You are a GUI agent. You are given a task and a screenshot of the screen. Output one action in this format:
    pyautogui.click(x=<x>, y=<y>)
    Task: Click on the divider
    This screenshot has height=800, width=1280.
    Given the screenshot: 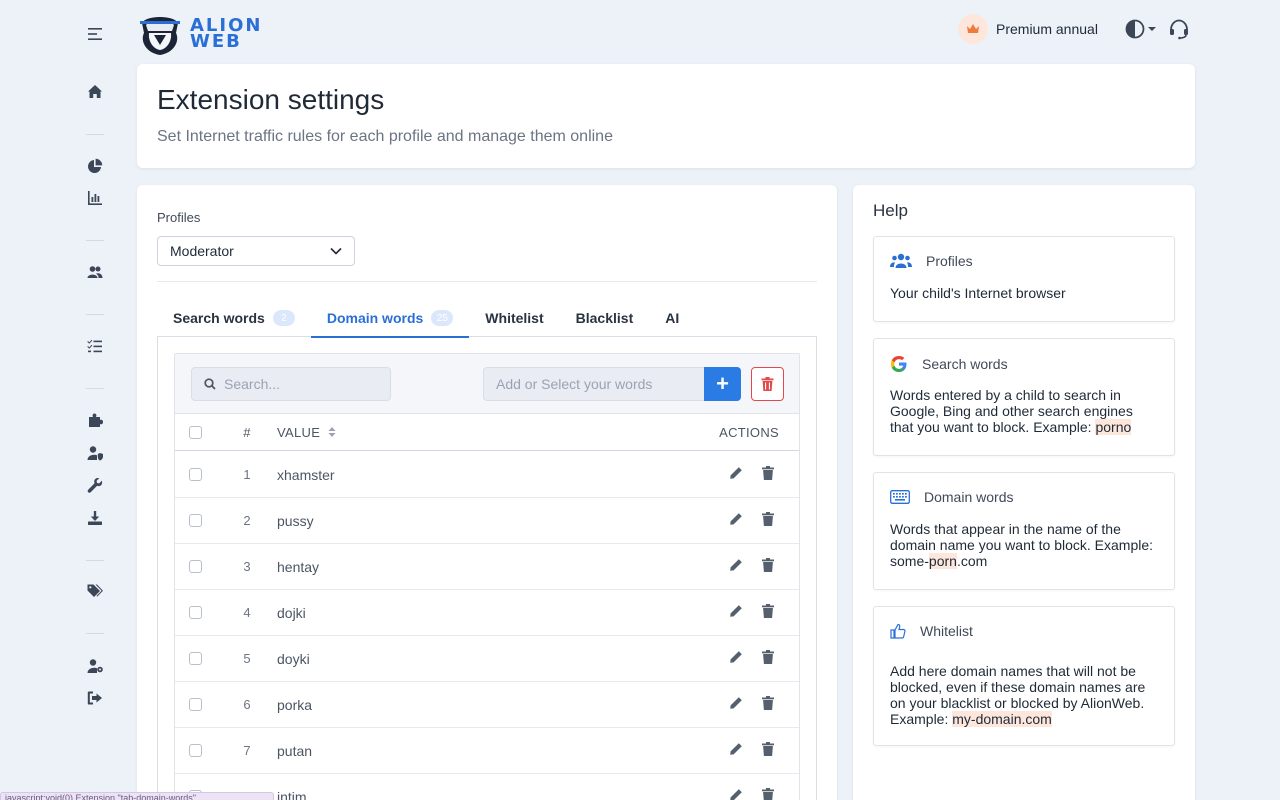 What is the action you would take?
    pyautogui.click(x=487, y=281)
    